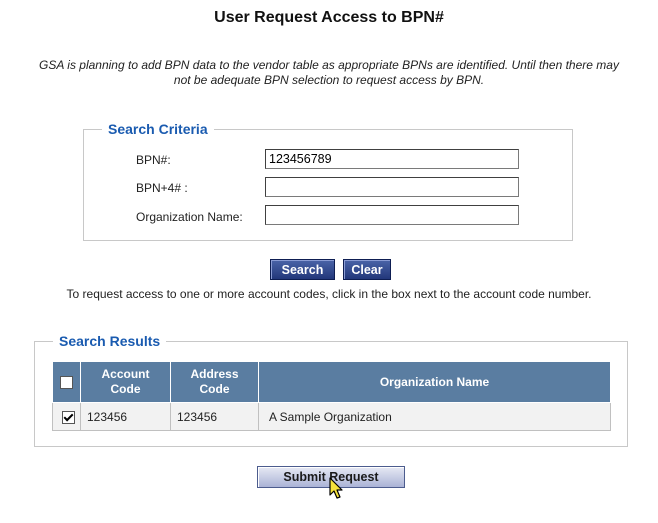  What do you see at coordinates (367, 269) in the screenshot?
I see `clear-button: Clear` at bounding box center [367, 269].